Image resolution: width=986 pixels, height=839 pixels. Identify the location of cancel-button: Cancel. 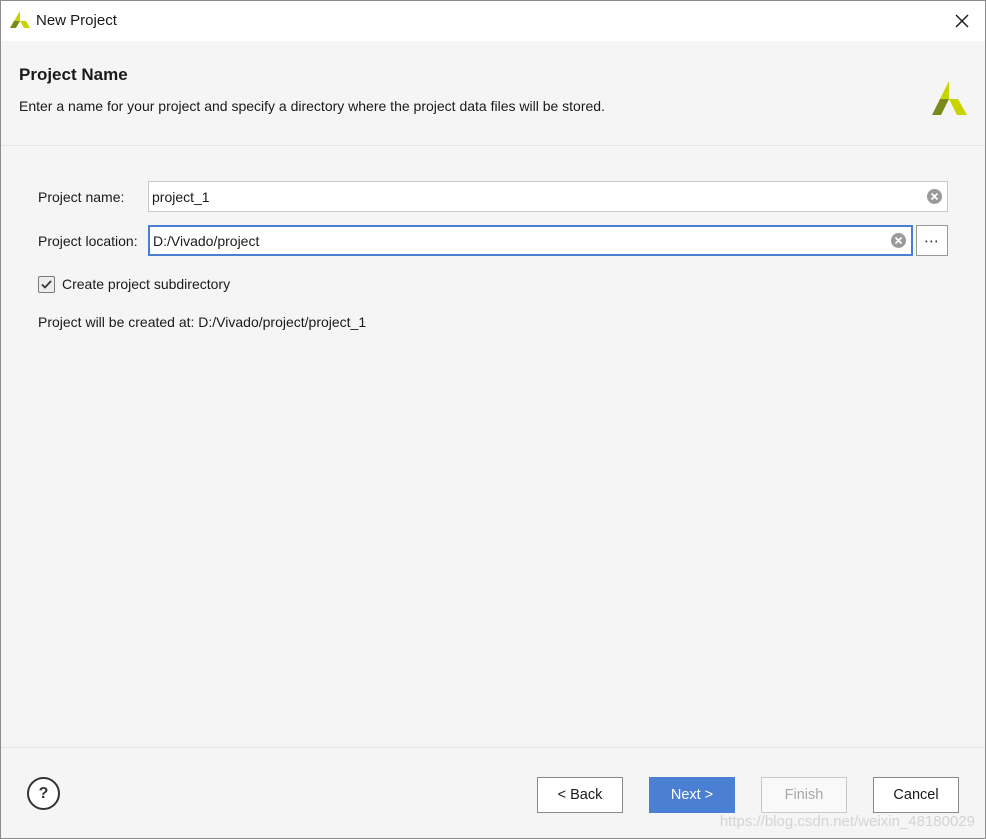
(916, 795).